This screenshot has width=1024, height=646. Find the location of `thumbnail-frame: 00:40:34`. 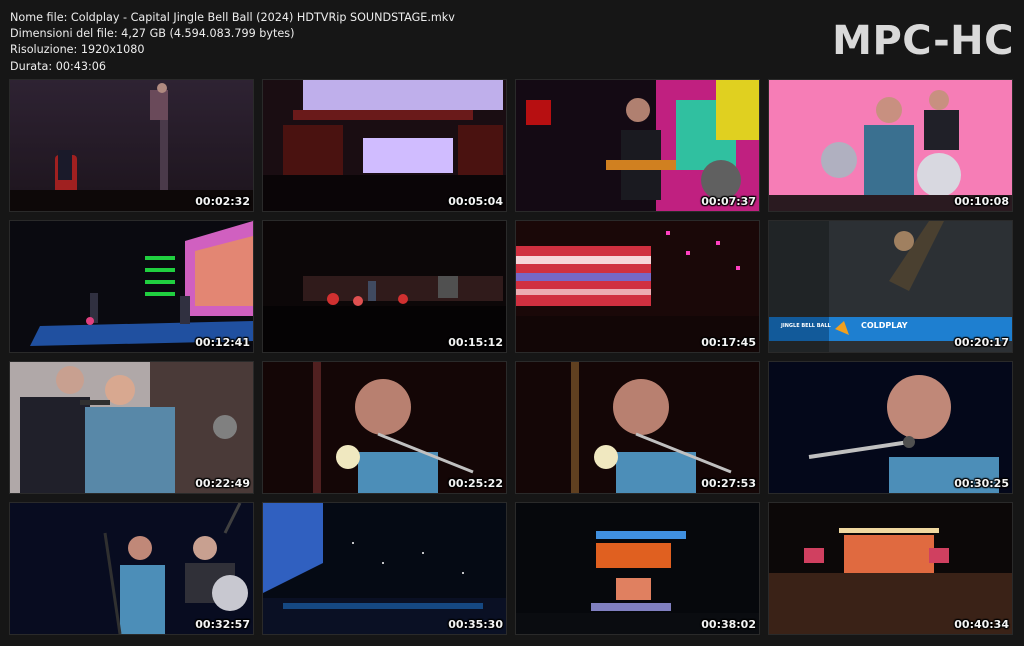

thumbnail-frame: 00:40:34 is located at coordinates (890, 568).